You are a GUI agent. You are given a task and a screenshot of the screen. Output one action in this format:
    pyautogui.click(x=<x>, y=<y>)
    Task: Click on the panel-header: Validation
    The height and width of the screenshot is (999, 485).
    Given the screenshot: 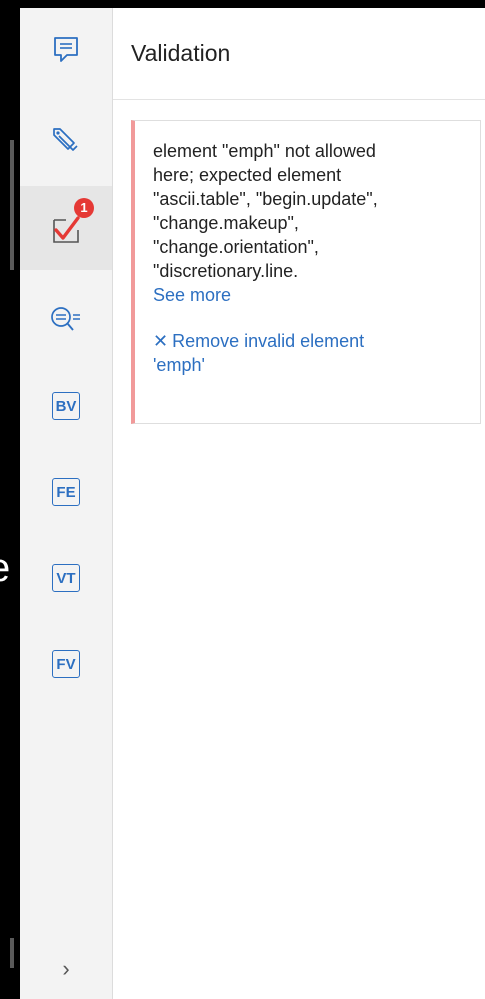 What is the action you would take?
    pyautogui.click(x=299, y=54)
    